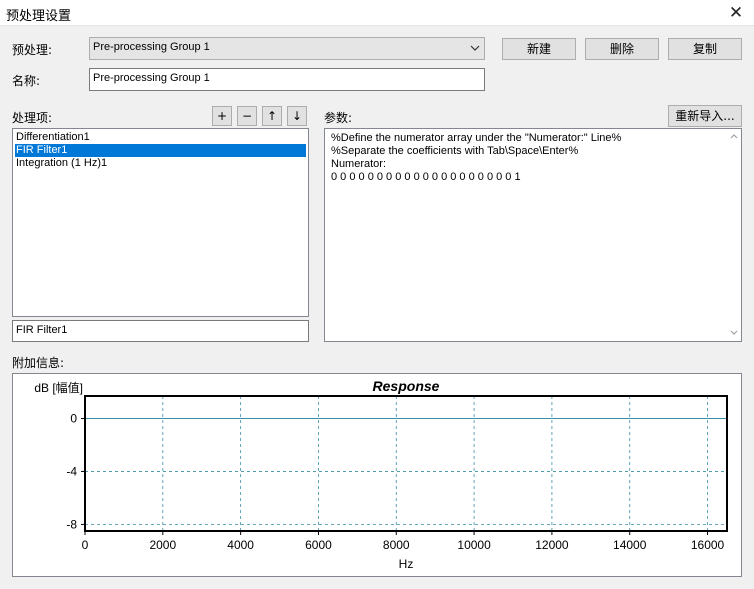 The width and height of the screenshot is (754, 589). What do you see at coordinates (287, 48) in the screenshot?
I see `preprocess-group-select: Pre-processing Group 1` at bounding box center [287, 48].